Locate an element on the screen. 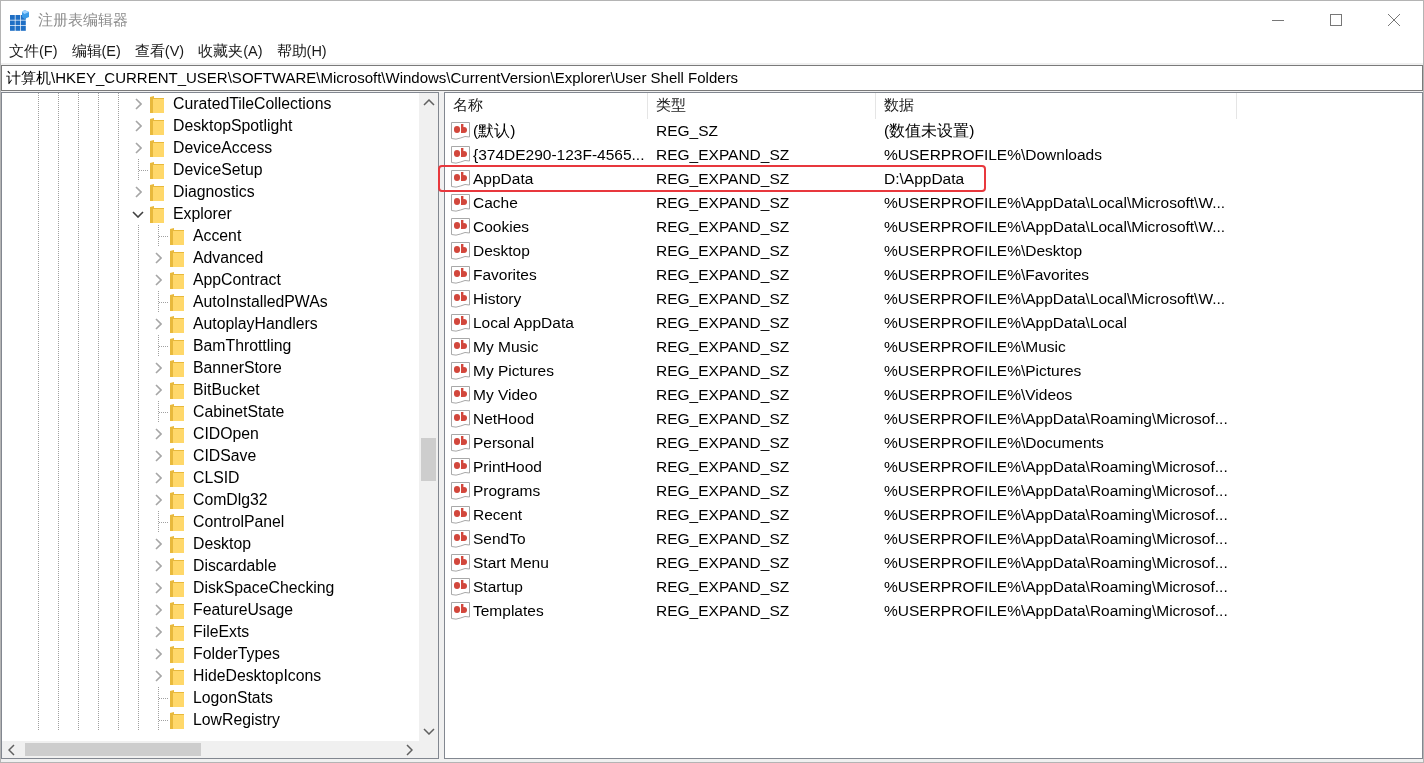 The width and height of the screenshot is (1424, 763). value-name: Startup is located at coordinates (498, 587).